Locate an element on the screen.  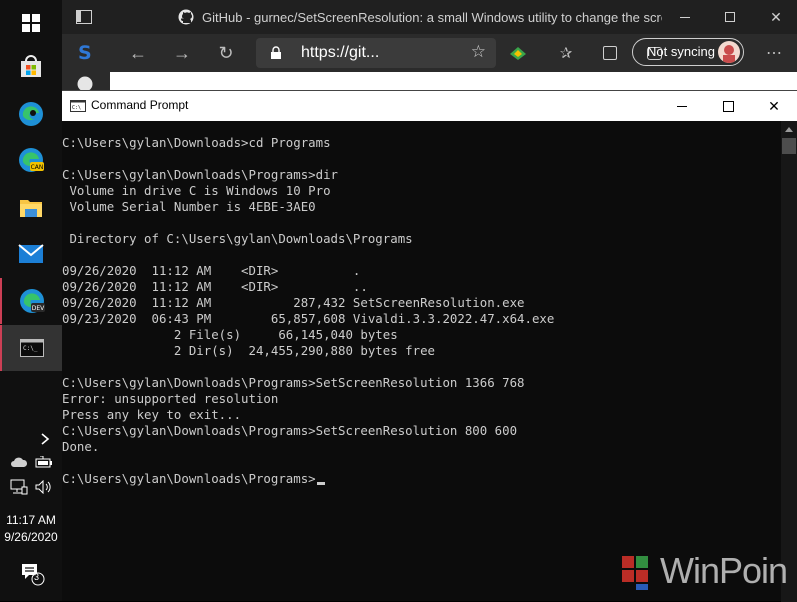
browser-page-content is located at coordinates (453, 82).